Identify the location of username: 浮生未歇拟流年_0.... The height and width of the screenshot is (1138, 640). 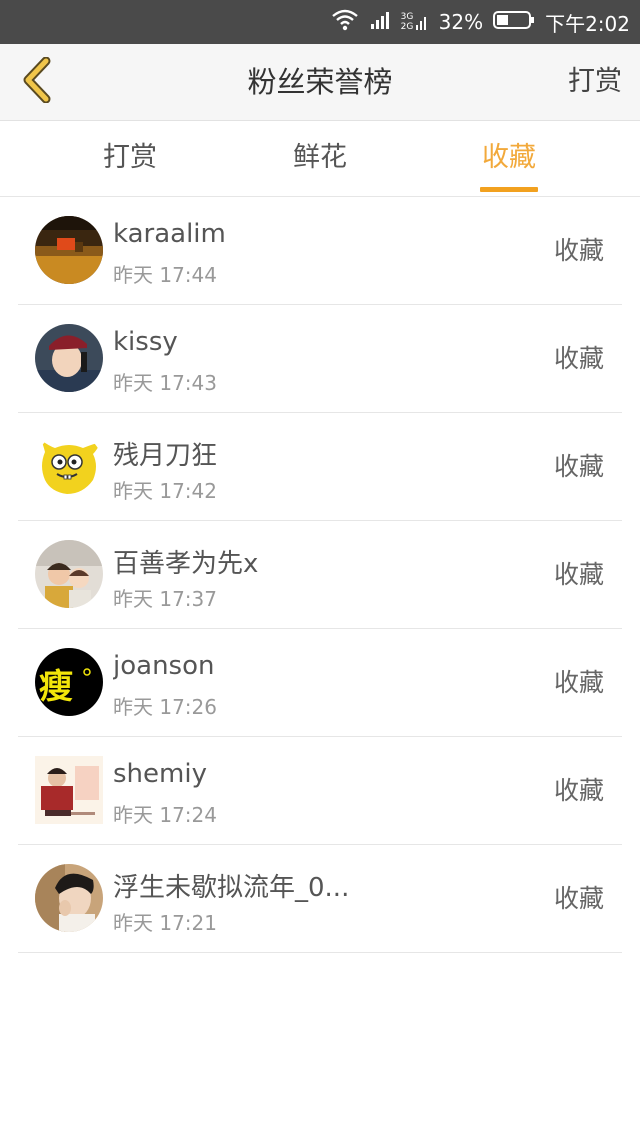
(231, 888).